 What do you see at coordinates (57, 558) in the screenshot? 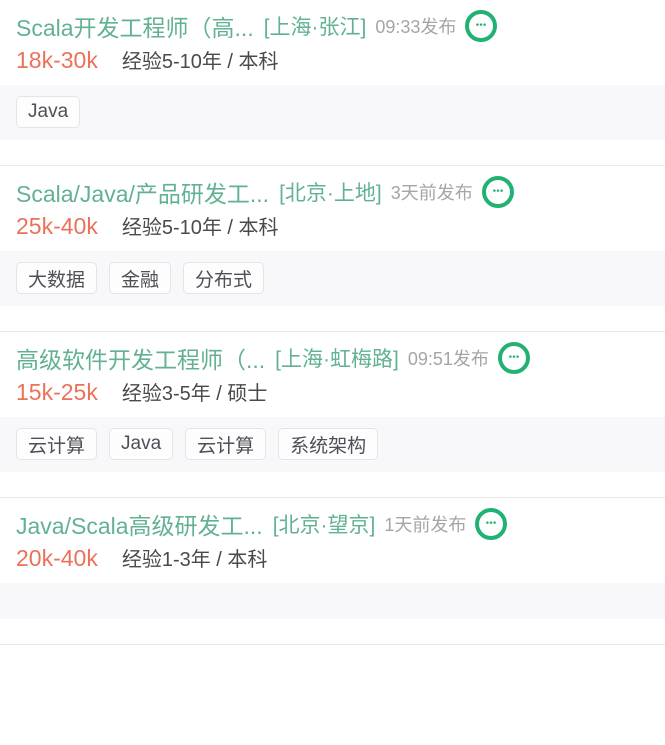
I see `job-salary: 20k-40k` at bounding box center [57, 558].